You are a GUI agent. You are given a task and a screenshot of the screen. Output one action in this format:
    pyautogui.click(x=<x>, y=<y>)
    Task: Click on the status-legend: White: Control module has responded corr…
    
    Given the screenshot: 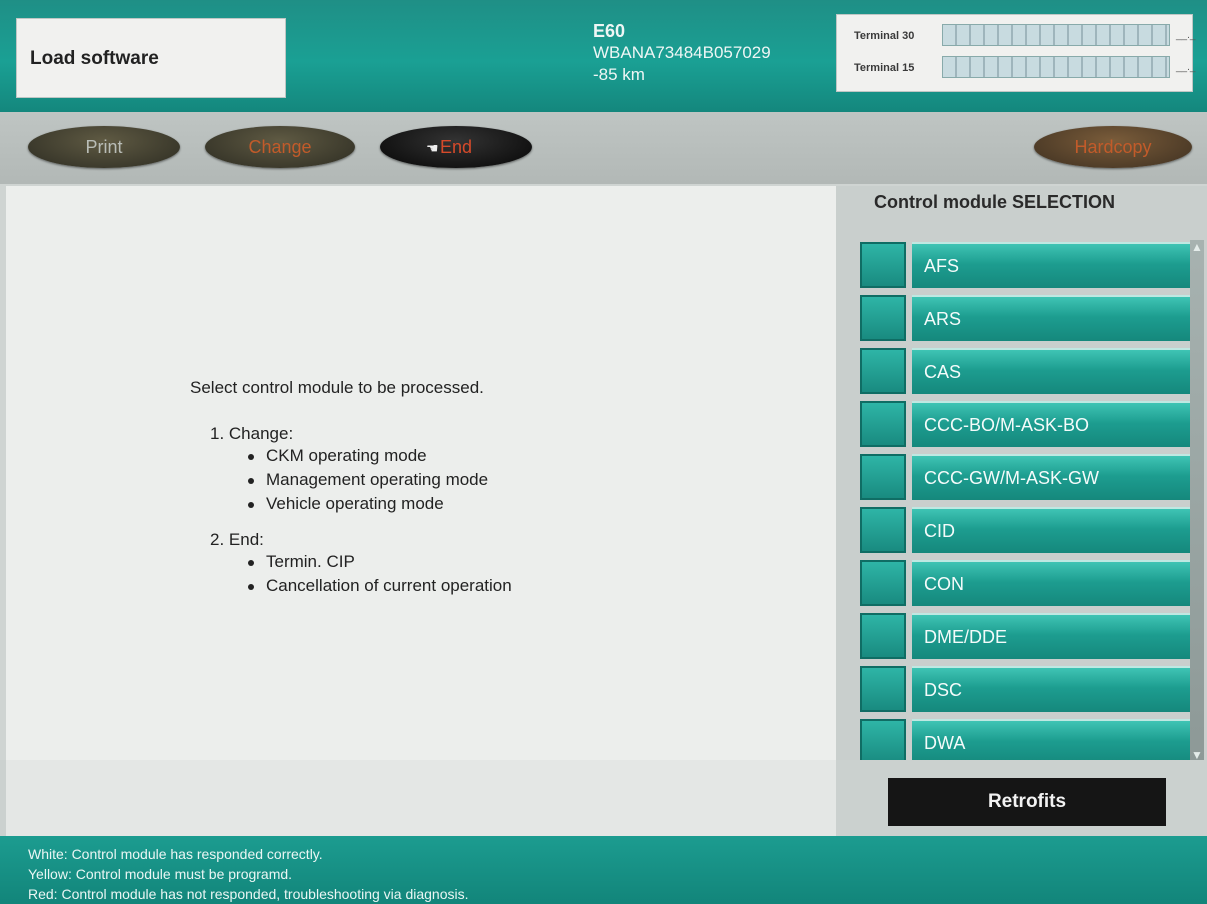 What is the action you would take?
    pyautogui.click(x=603, y=870)
    